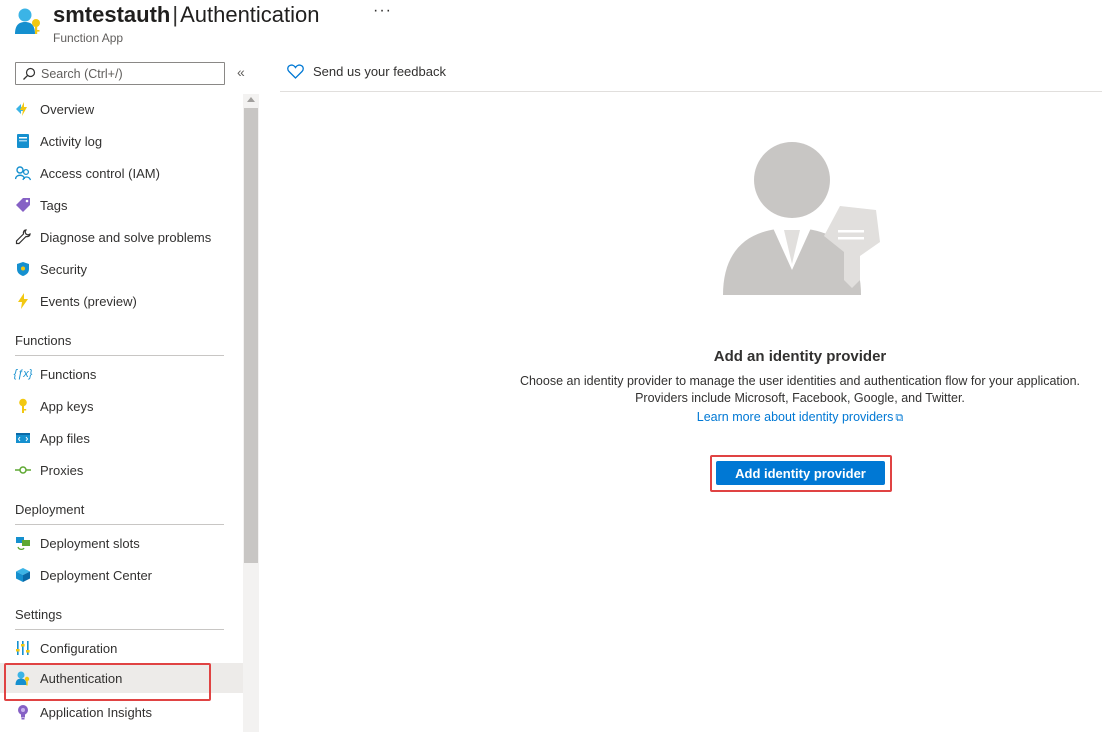 This screenshot has width=1102, height=732. Describe the element at coordinates (23, 470) in the screenshot. I see `proxy-icon` at that location.